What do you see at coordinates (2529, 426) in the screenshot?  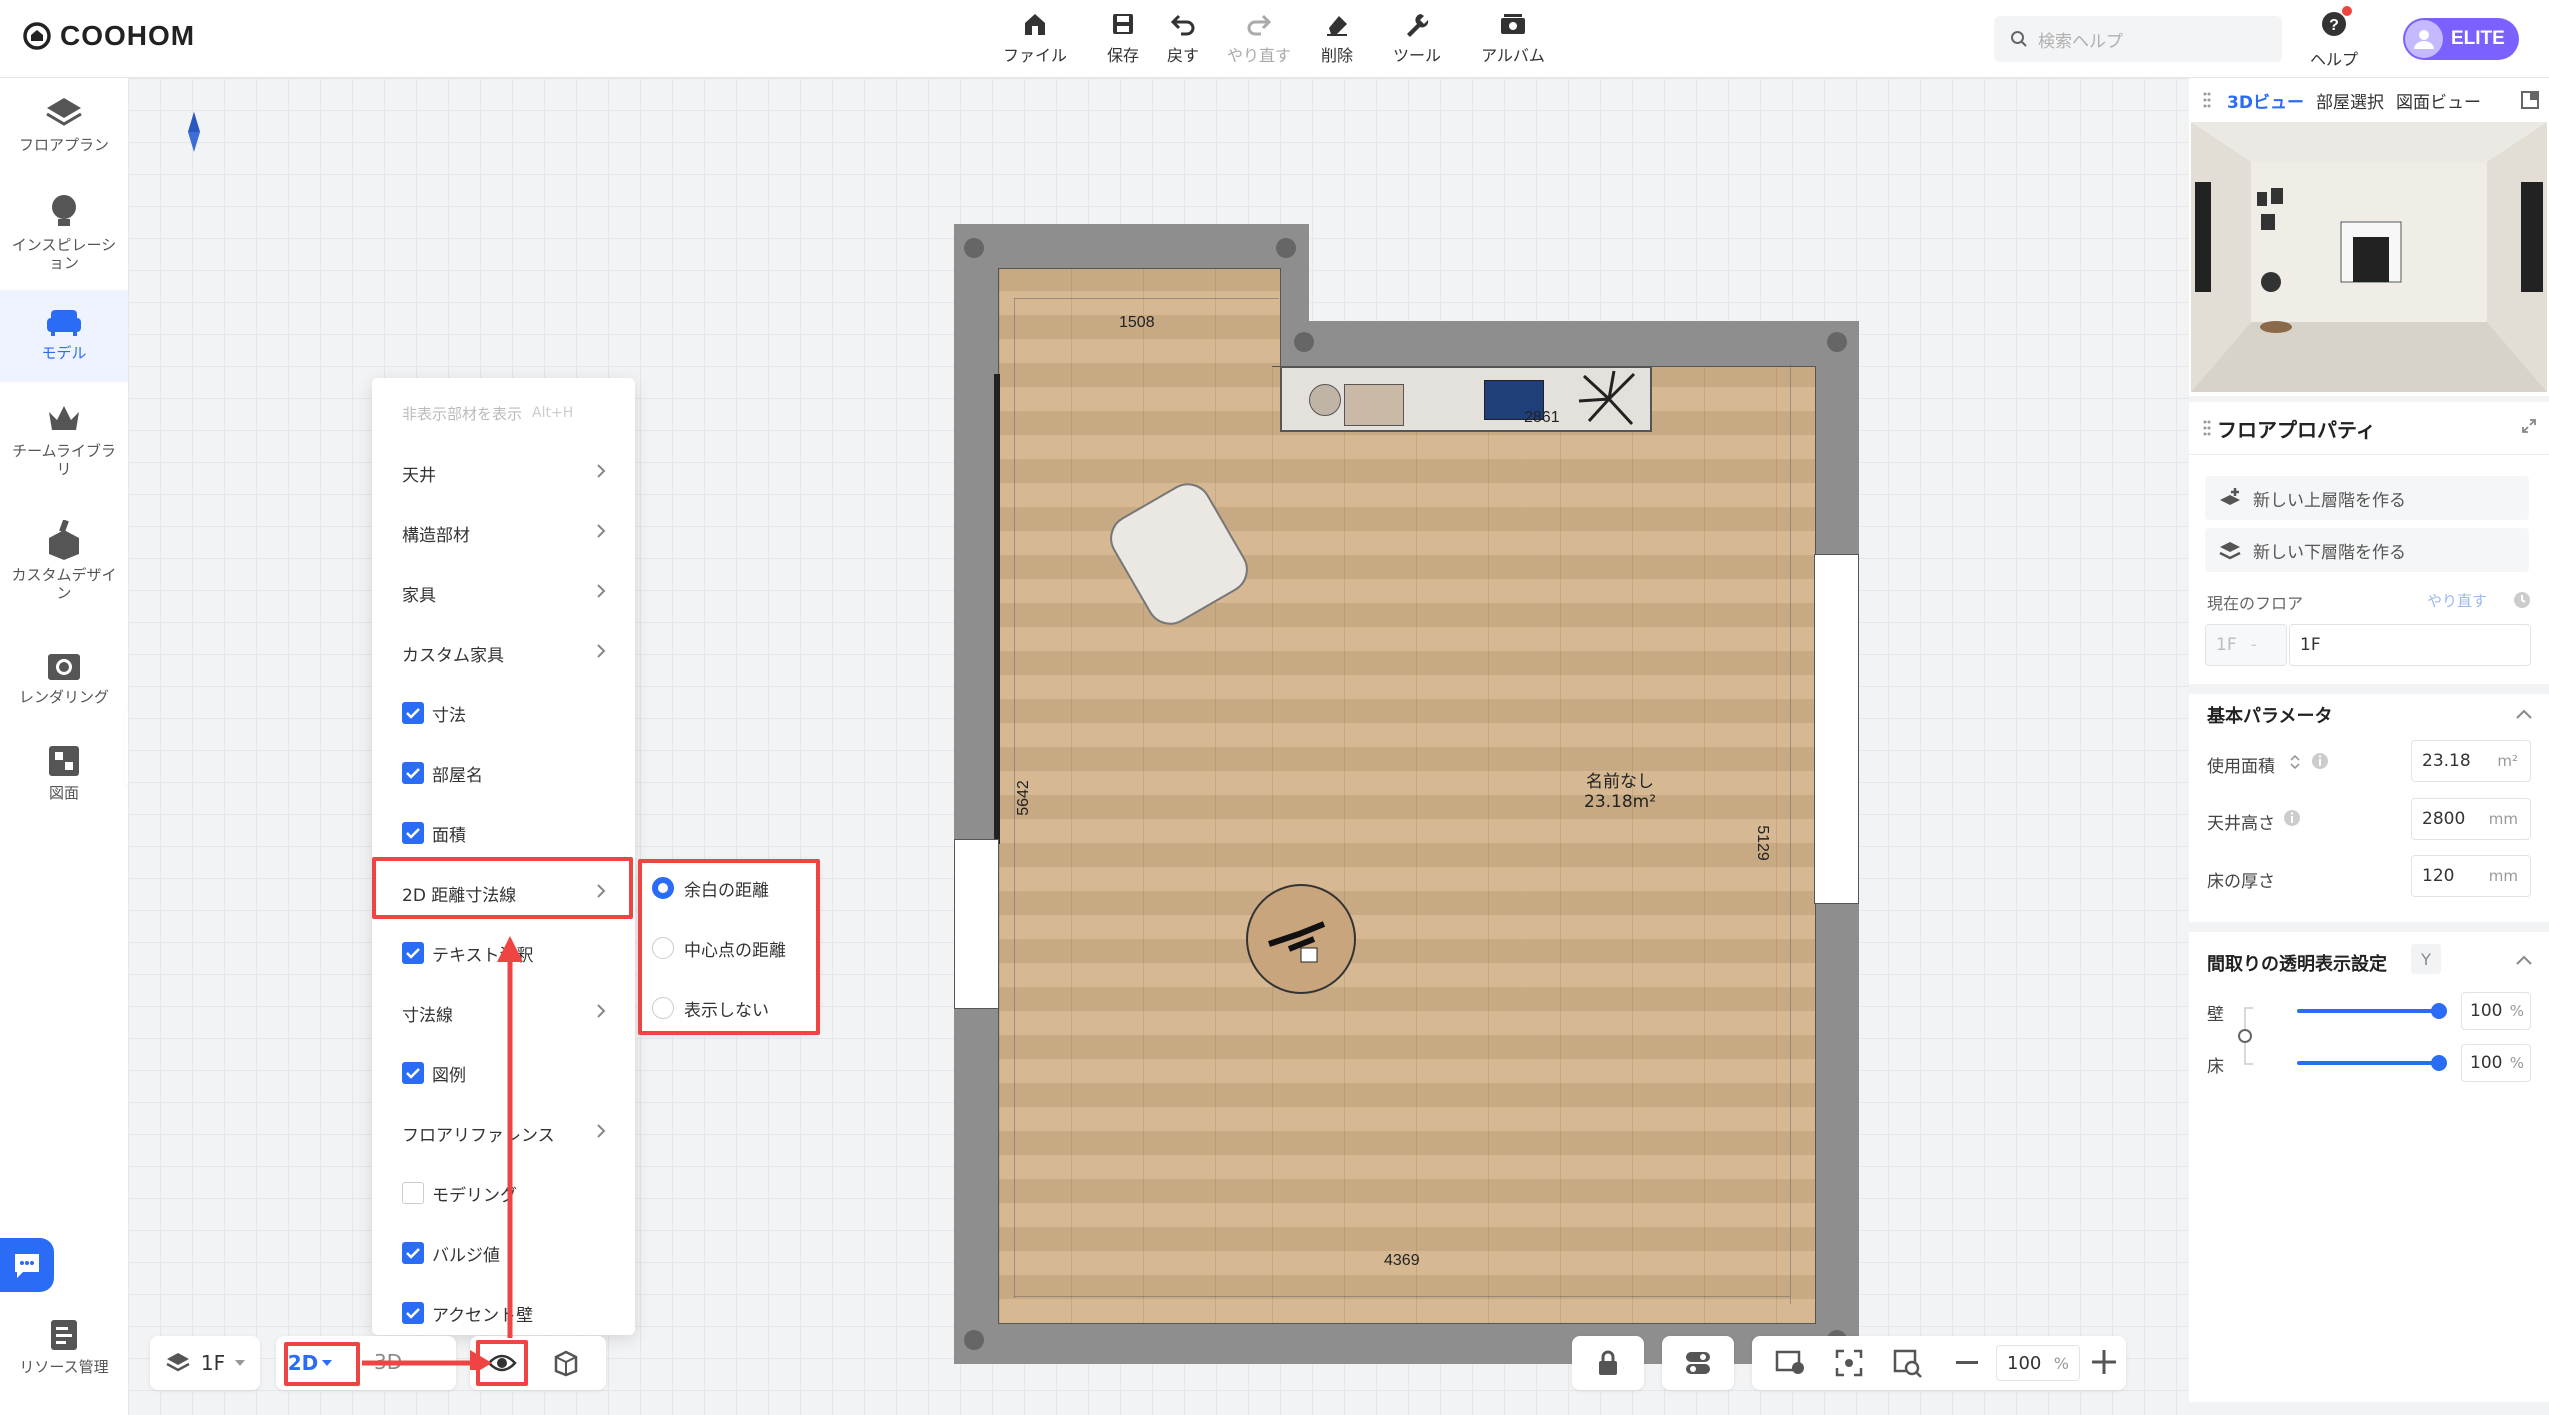 I see `expand-icon` at bounding box center [2529, 426].